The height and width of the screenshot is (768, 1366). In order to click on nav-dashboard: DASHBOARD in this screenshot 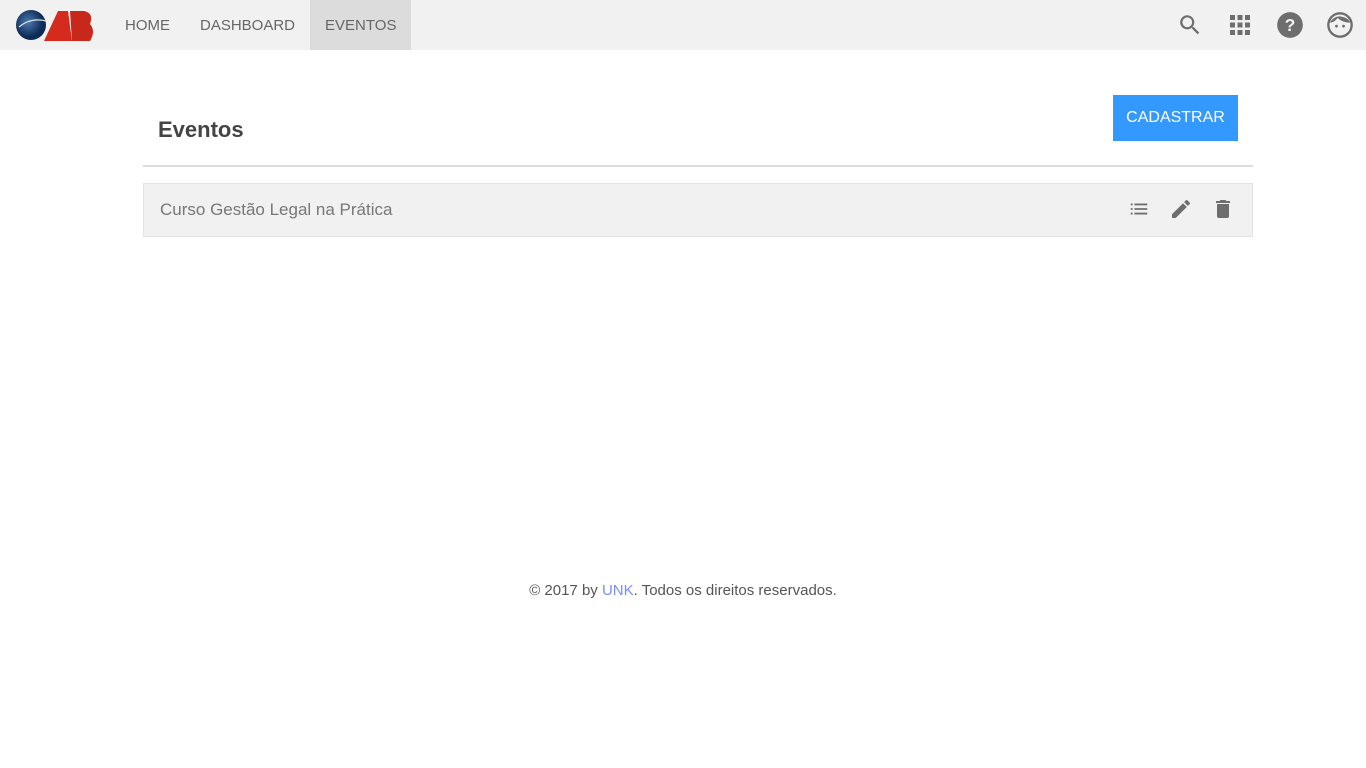, I will do `click(247, 25)`.